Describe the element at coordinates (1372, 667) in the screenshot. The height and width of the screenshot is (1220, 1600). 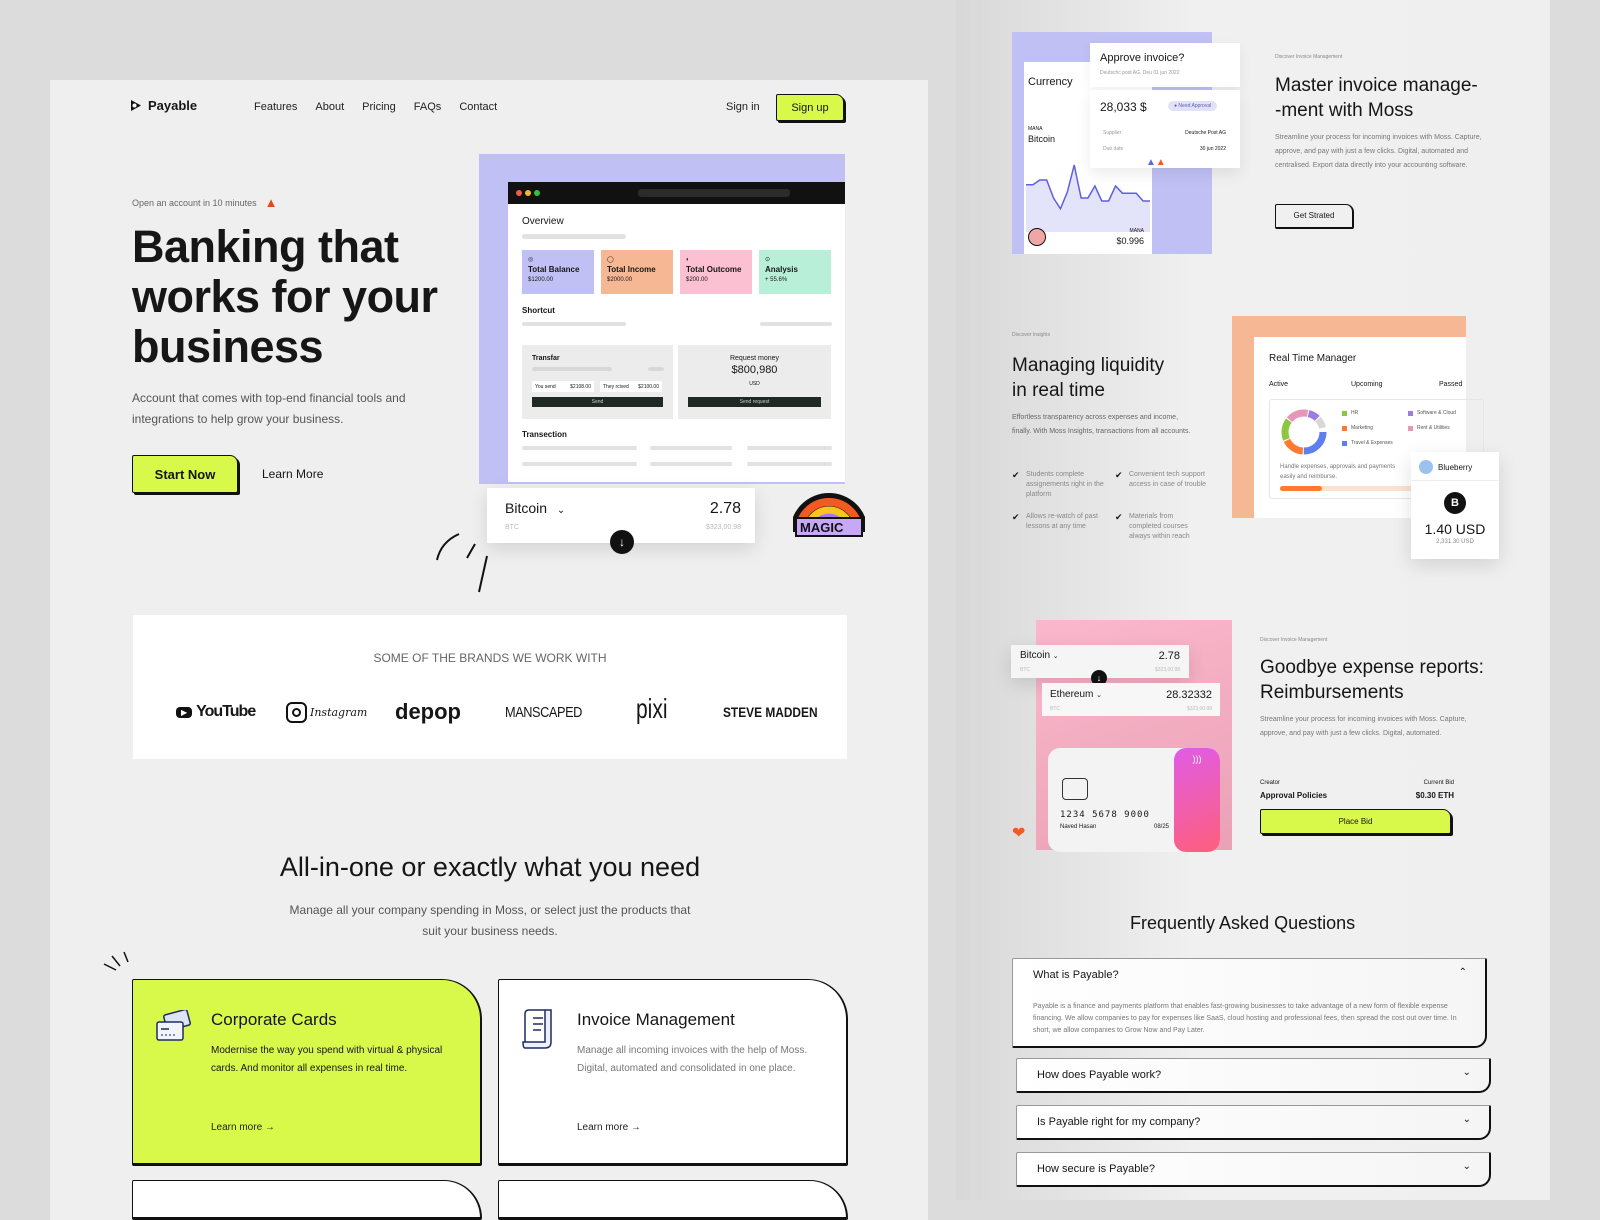
I see `title-line: Goodbye expense reports:` at that location.